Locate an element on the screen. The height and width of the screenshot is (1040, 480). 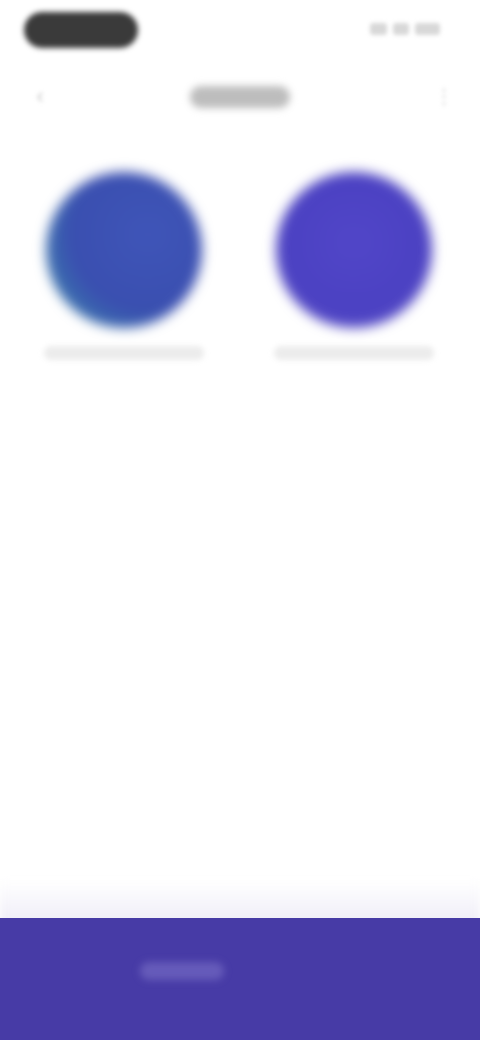
back-button: ‹ is located at coordinates (40, 96).